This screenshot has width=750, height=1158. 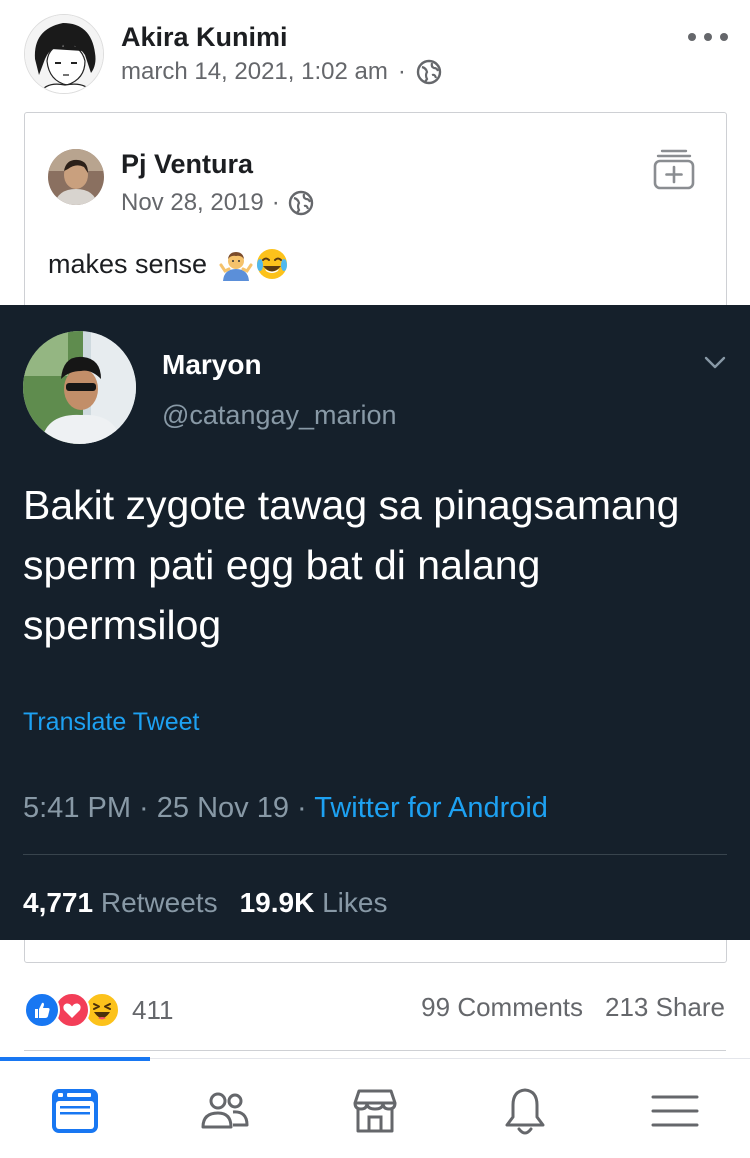 What do you see at coordinates (79, 387) in the screenshot?
I see `tweet-avatar` at bounding box center [79, 387].